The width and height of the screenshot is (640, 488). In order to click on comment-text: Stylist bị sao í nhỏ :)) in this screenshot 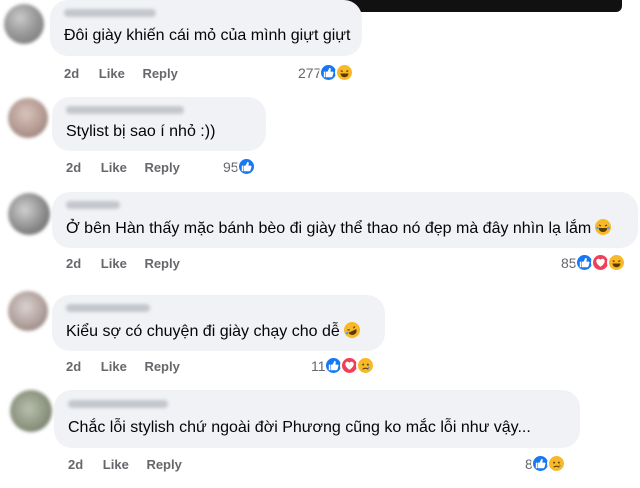, I will do `click(141, 131)`.